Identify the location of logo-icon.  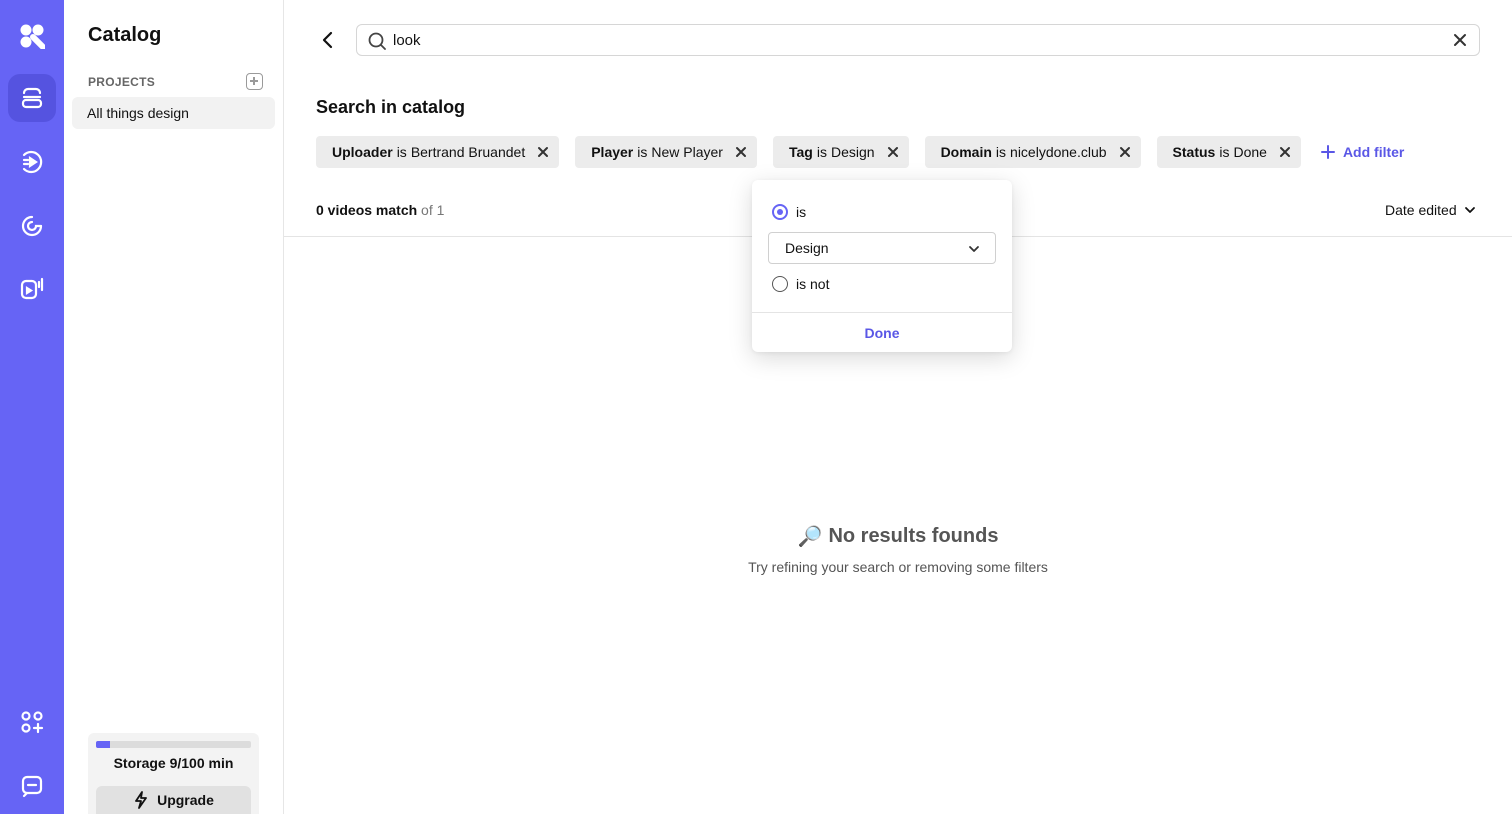
(32, 36).